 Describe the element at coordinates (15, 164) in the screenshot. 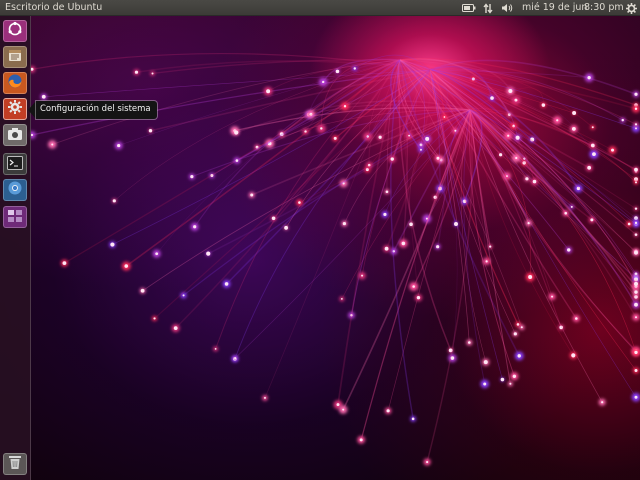

I see `terminal-launcher-button` at that location.